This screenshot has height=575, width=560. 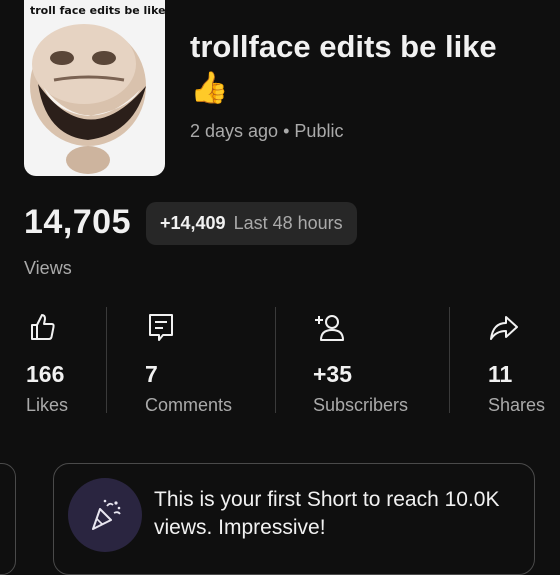 I want to click on shares-value: 11, so click(x=500, y=374).